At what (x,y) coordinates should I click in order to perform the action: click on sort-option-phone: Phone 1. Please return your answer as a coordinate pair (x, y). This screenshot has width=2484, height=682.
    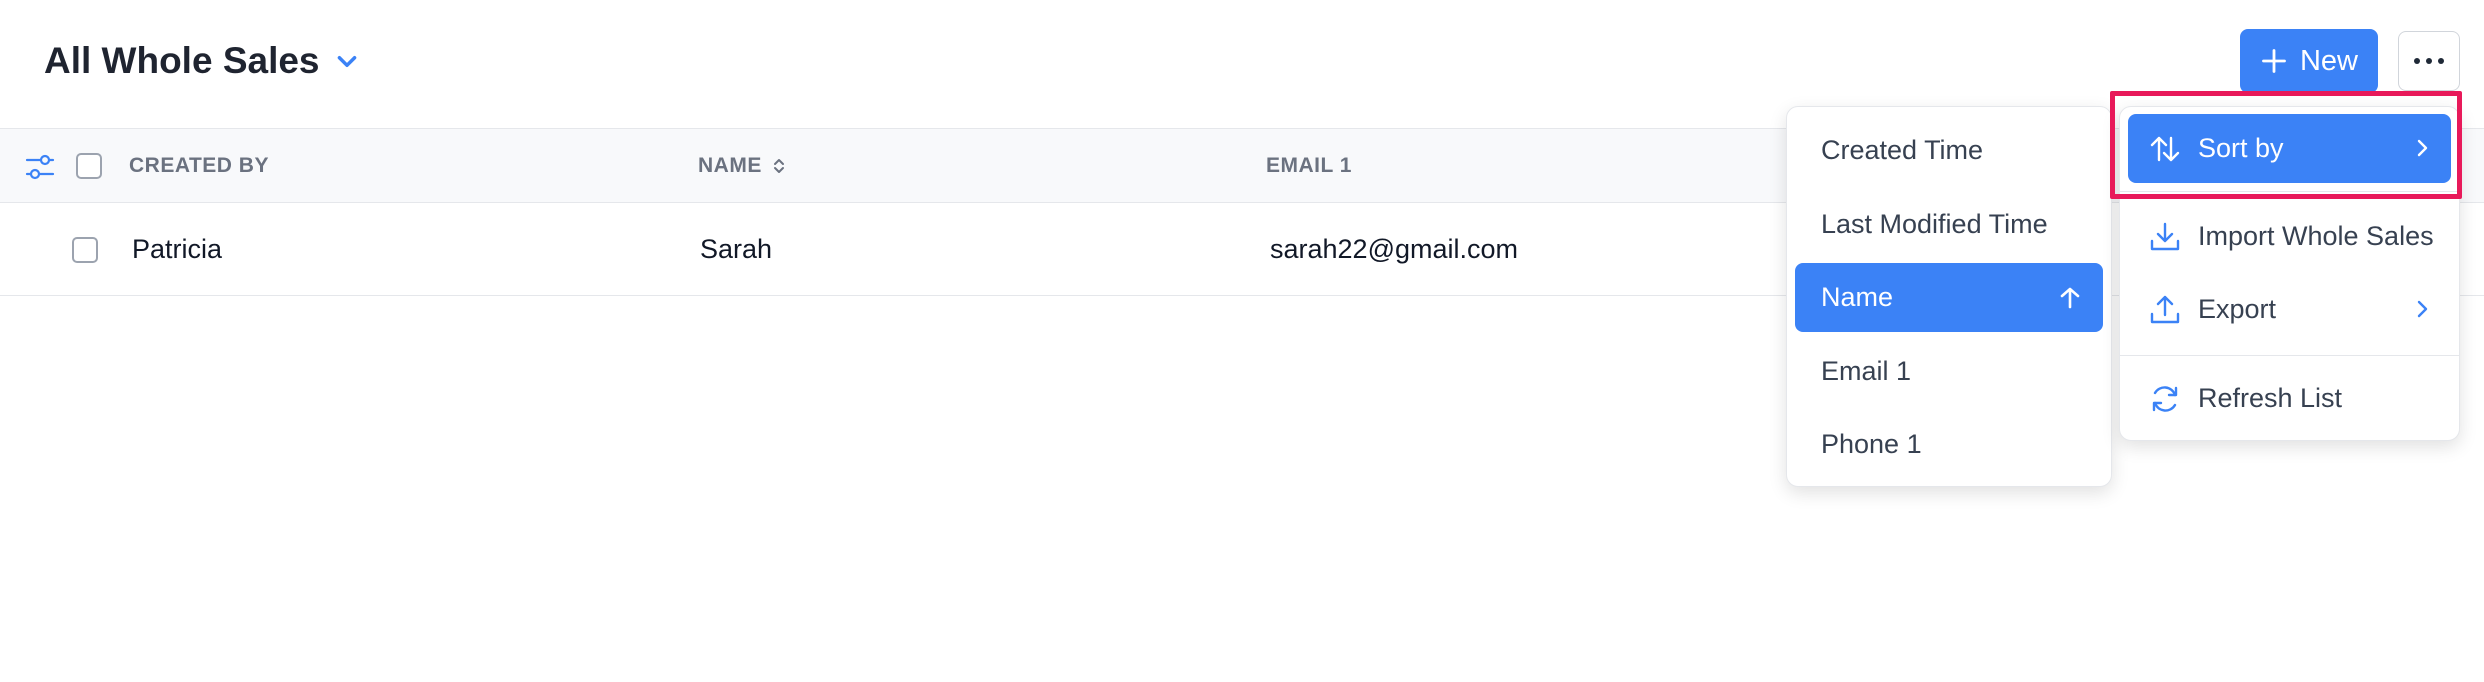
    Looking at the image, I should click on (1949, 444).